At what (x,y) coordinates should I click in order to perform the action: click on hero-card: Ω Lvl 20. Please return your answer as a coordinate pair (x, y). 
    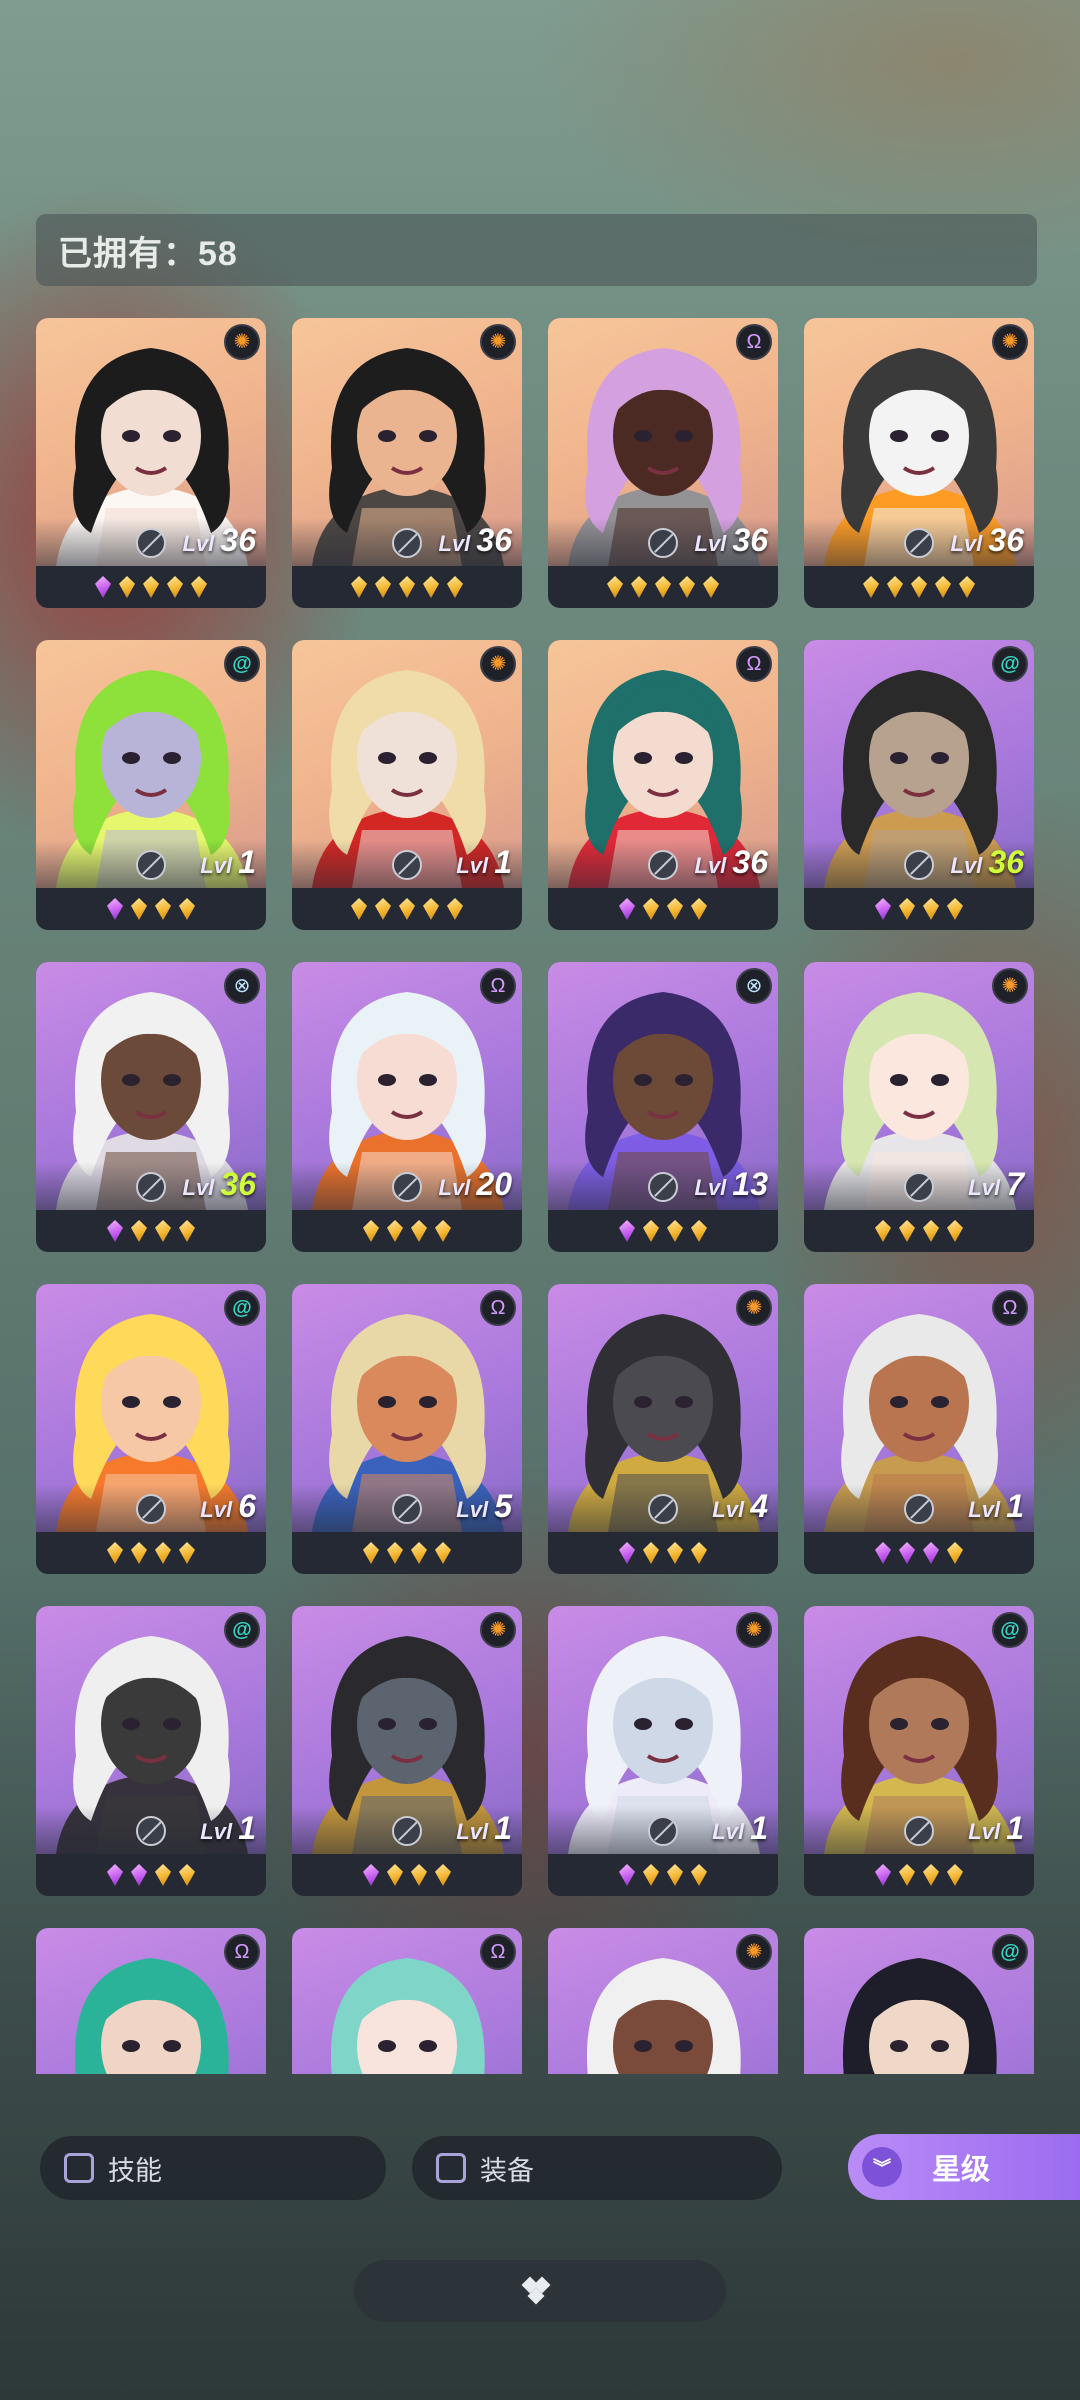
    Looking at the image, I should click on (407, 1107).